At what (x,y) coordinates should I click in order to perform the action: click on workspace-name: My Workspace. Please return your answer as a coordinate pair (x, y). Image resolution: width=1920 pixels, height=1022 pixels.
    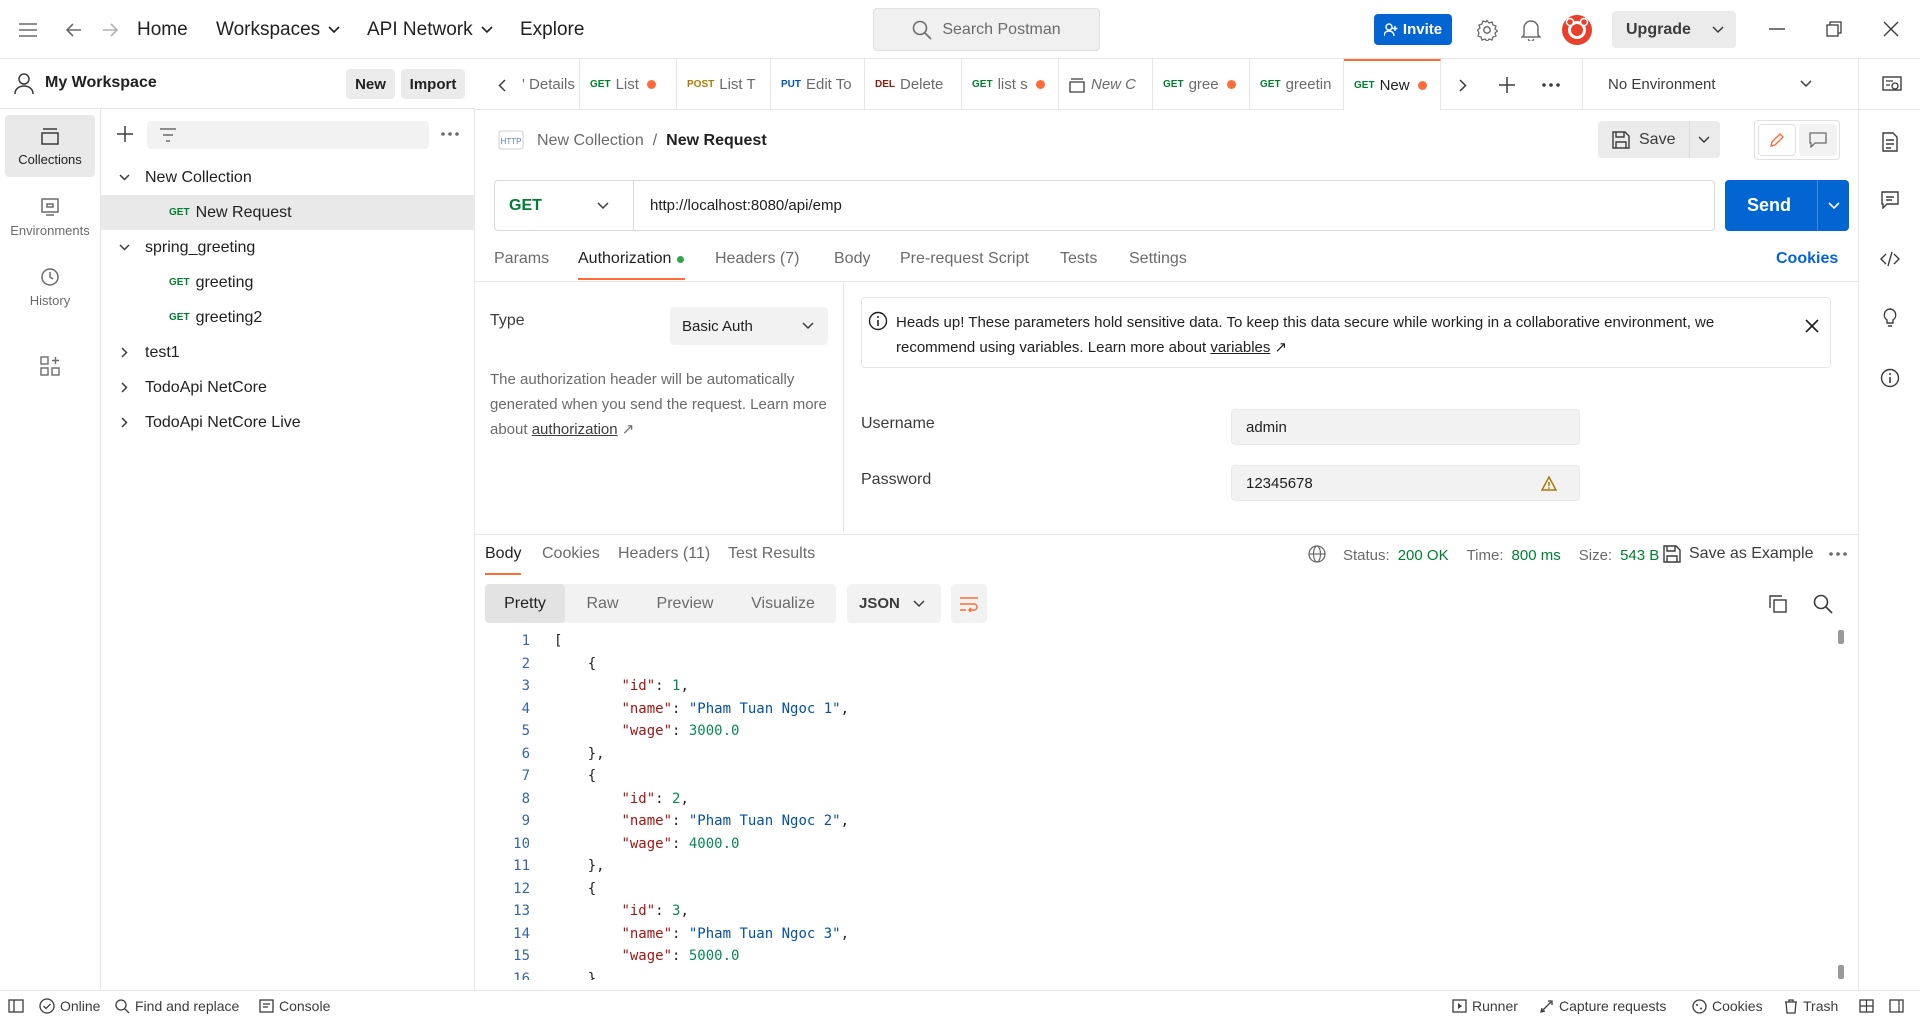
    Looking at the image, I should click on (101, 83).